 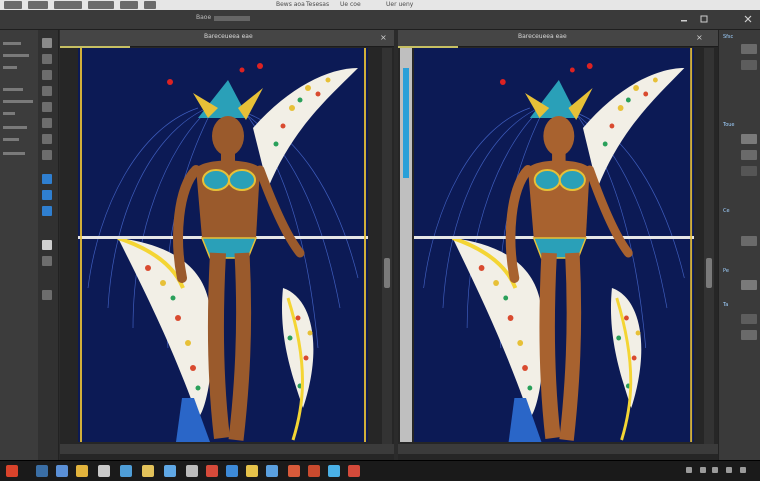 What do you see at coordinates (47, 195) in the screenshot?
I see `text-tool-icon` at bounding box center [47, 195].